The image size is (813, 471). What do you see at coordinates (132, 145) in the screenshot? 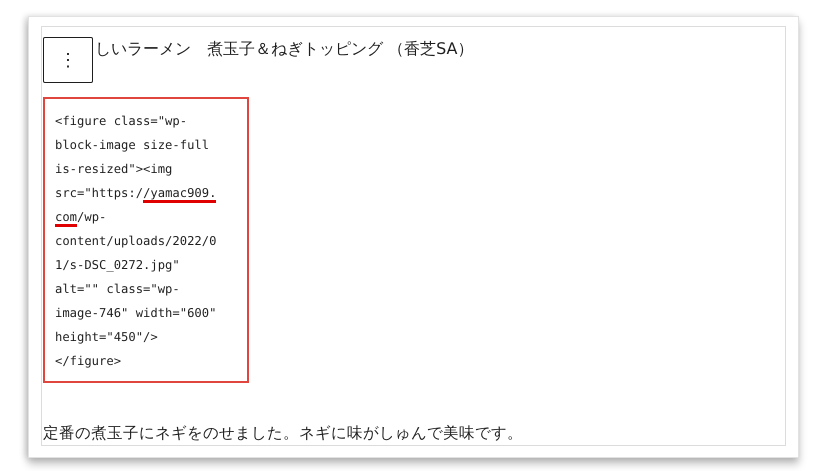
I see `code-line: block-image size-full` at bounding box center [132, 145].